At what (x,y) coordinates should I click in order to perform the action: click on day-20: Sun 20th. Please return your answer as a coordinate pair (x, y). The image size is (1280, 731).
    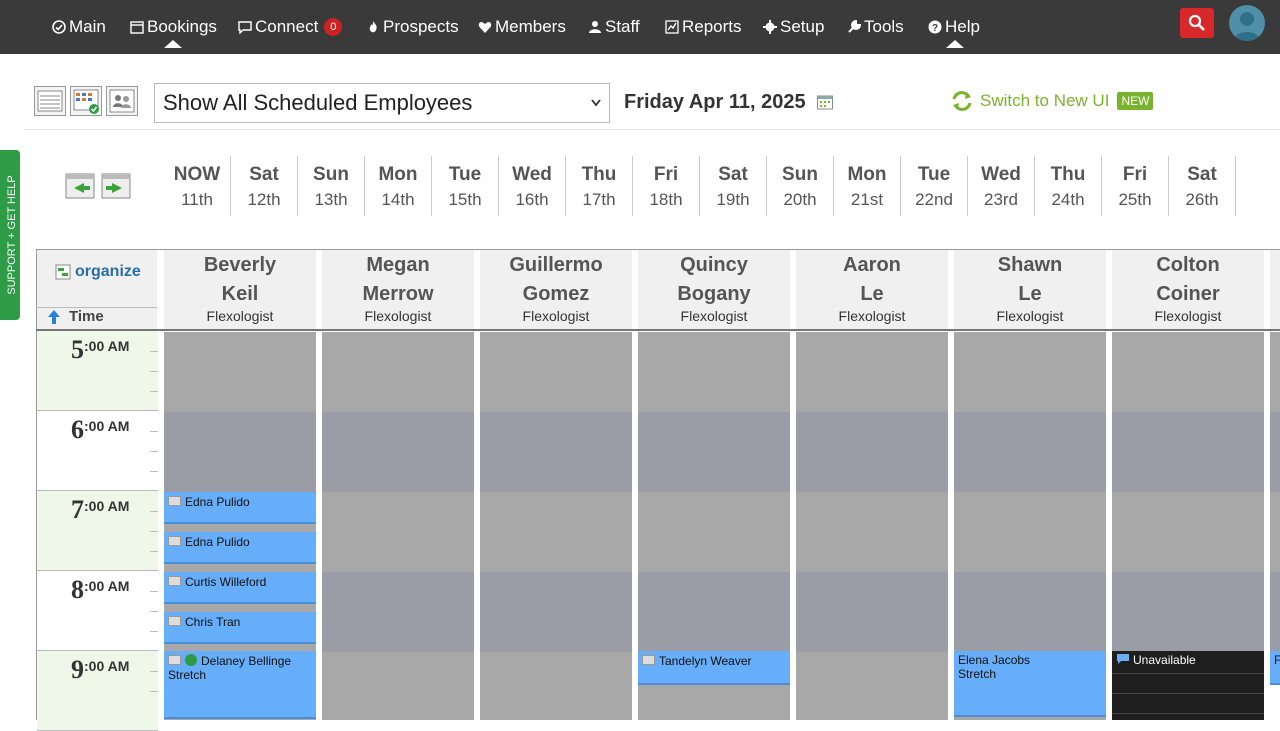
    Looking at the image, I should click on (800, 186).